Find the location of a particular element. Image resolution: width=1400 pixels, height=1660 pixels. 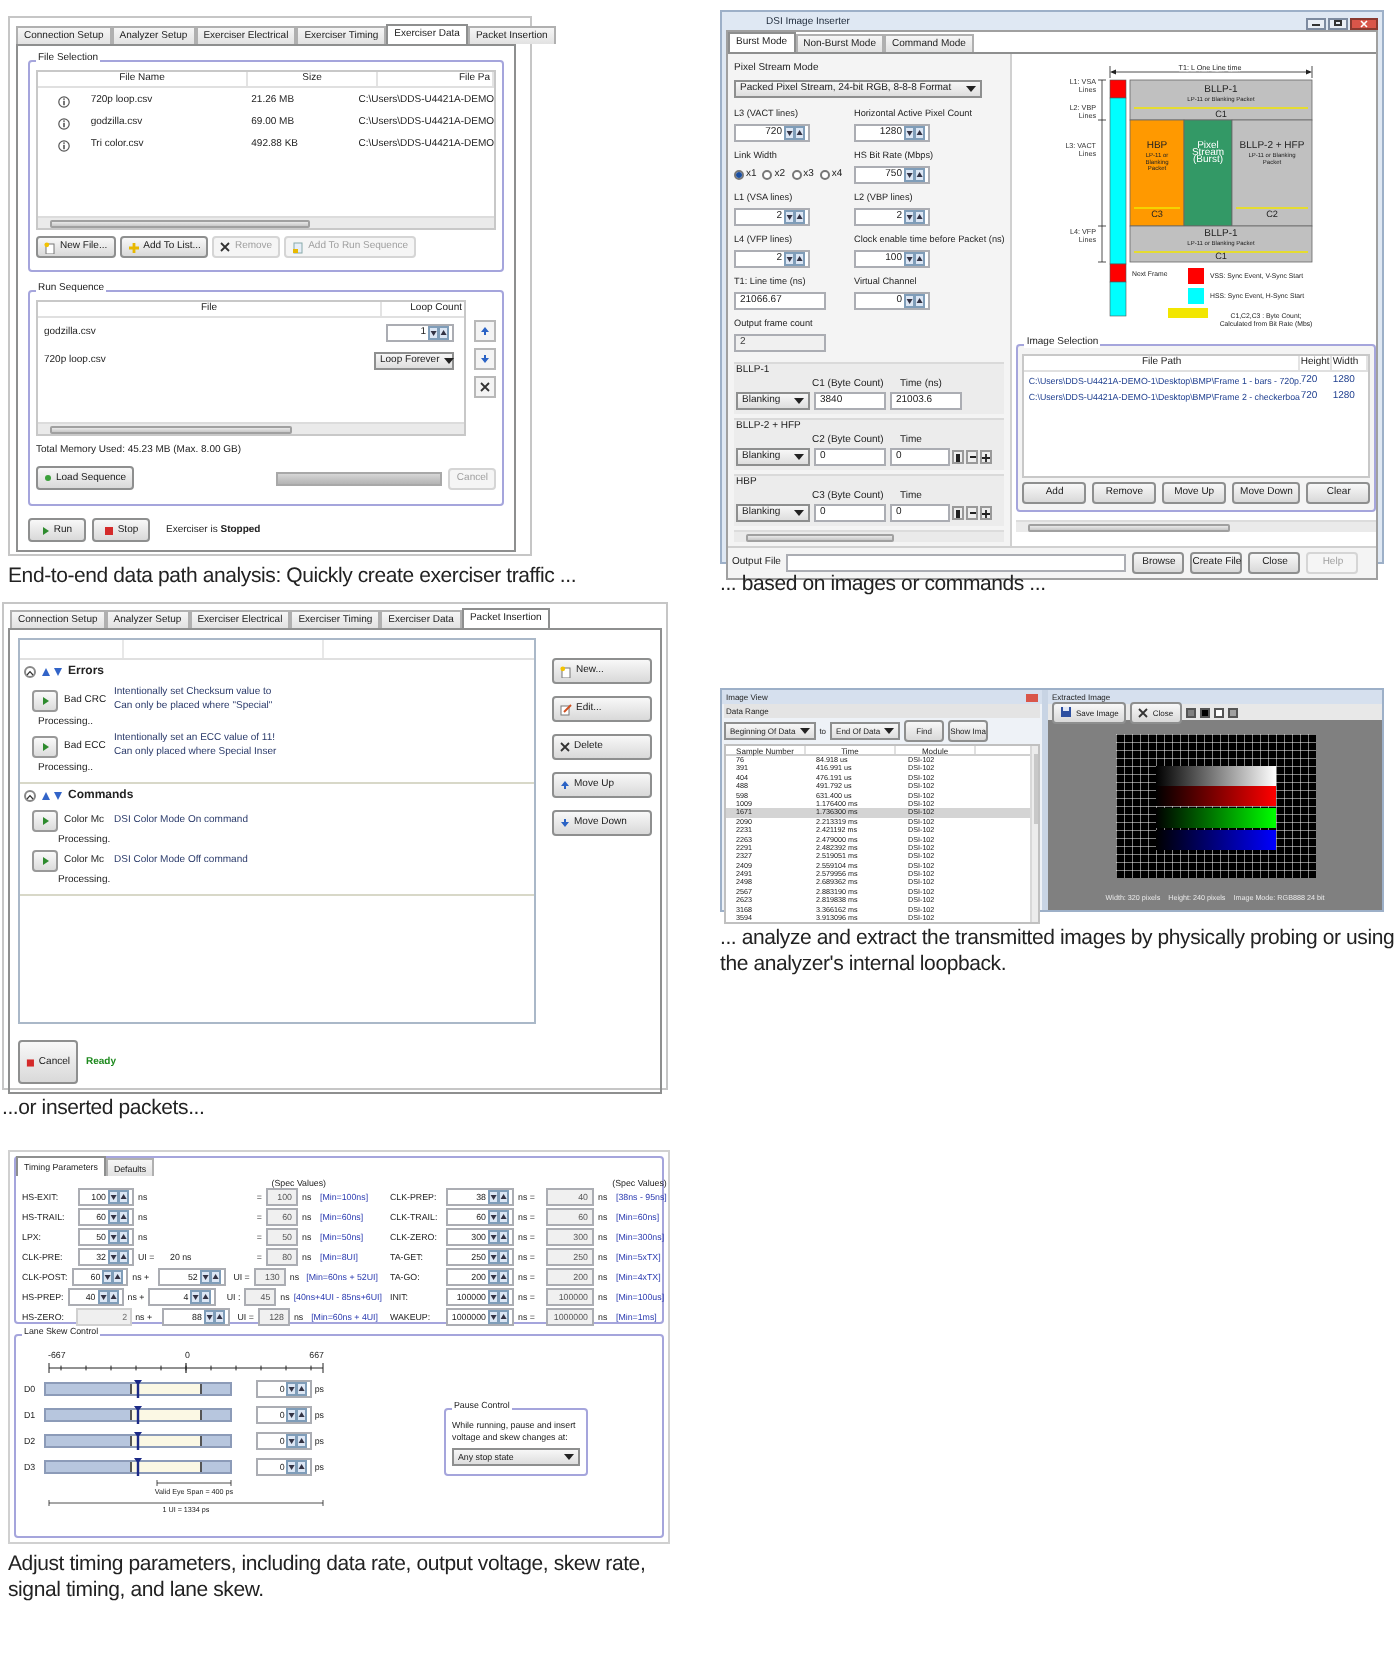

caption: ... analyze and extract the transmitted images by physically probing or using the analyzer's internal loopback. is located at coordinates (1058, 952).